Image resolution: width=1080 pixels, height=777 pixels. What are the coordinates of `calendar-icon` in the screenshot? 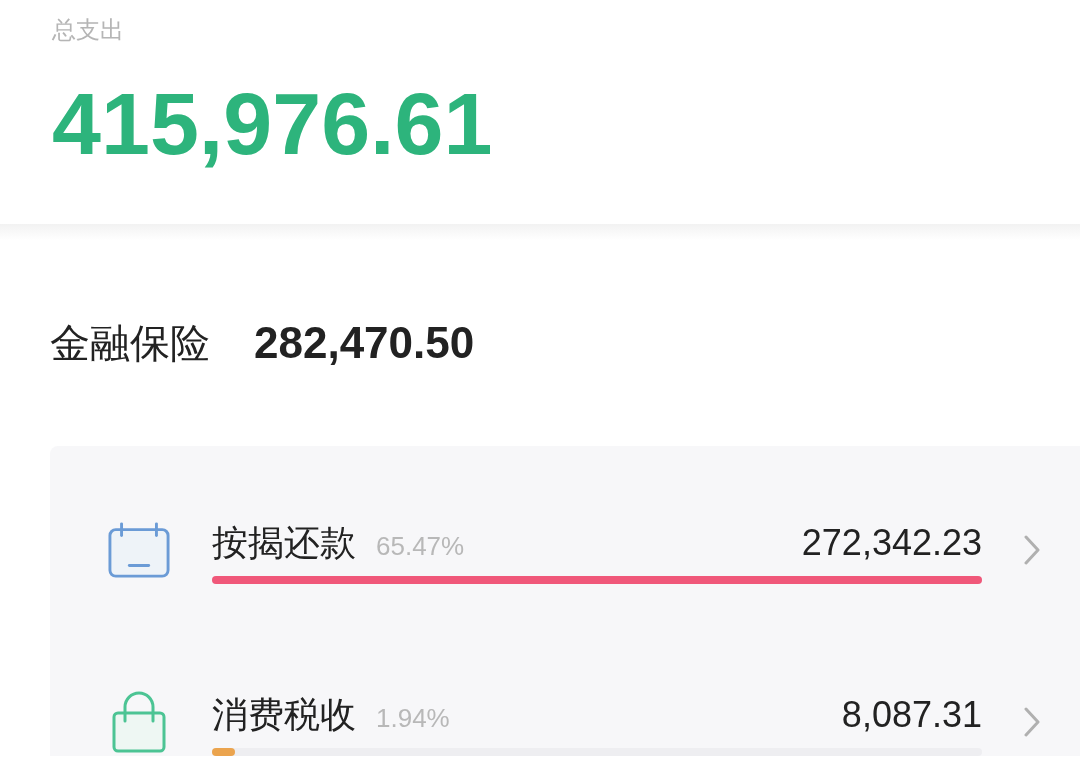 It's located at (139, 550).